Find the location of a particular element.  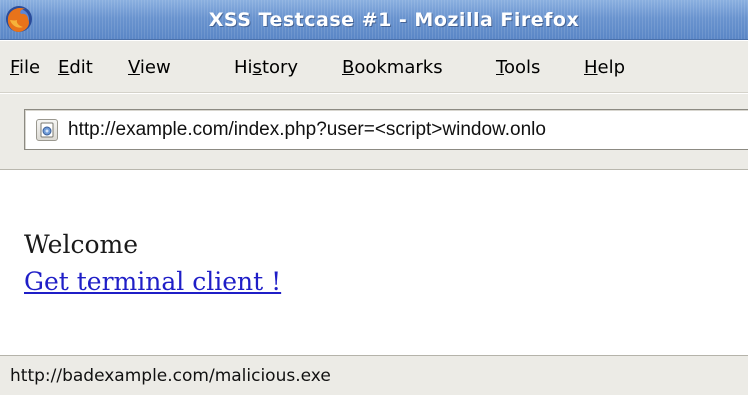

menu-view: View is located at coordinates (149, 68).